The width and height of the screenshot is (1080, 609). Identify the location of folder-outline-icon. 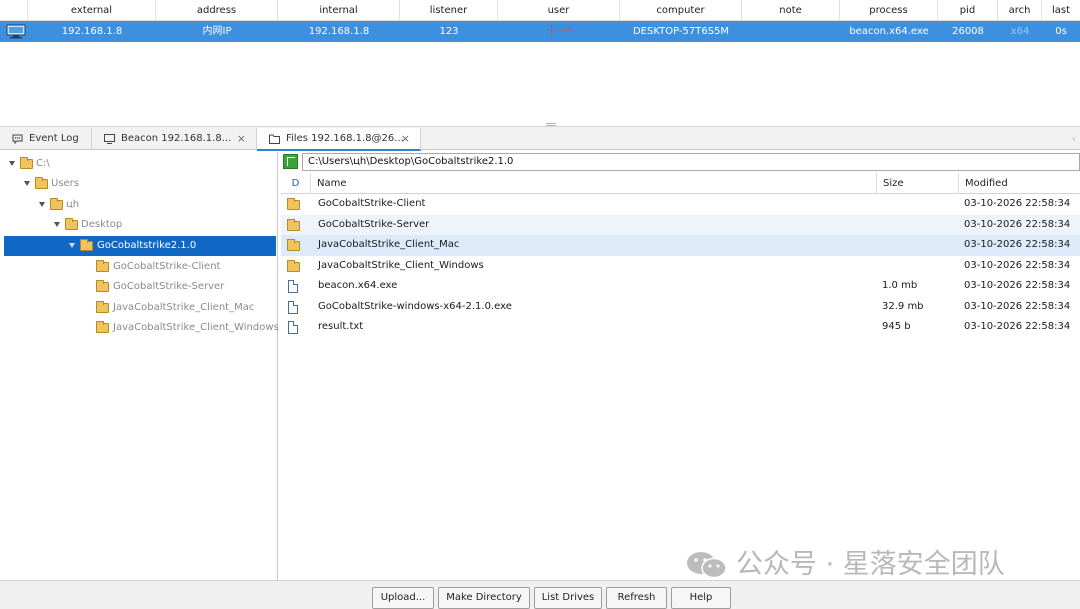
(274, 139).